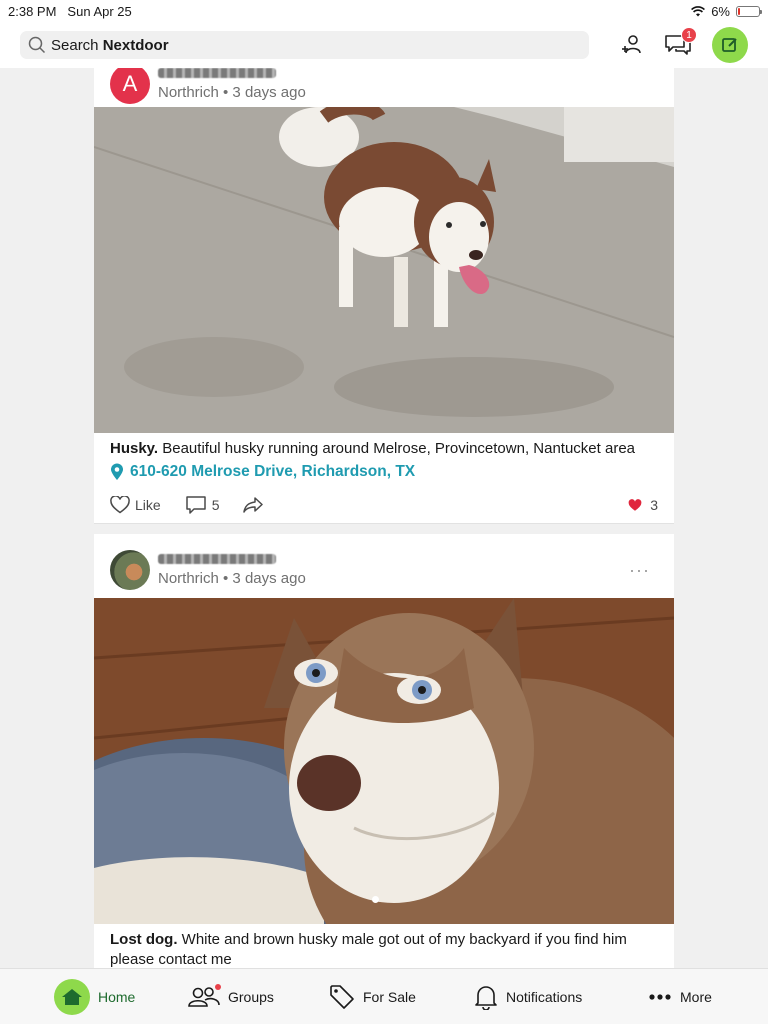 The height and width of the screenshot is (1024, 768). I want to click on heart-filled-icon, so click(635, 504).